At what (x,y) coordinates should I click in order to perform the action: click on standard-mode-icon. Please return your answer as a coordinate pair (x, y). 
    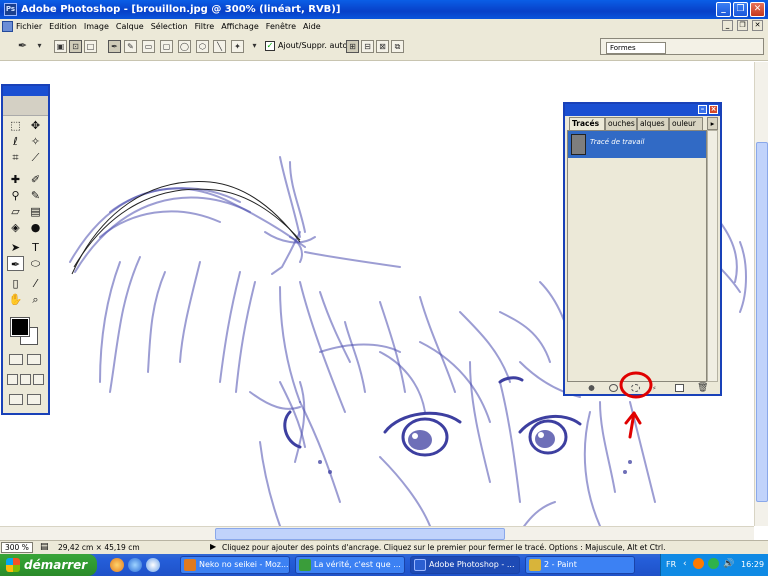
    Looking at the image, I should click on (16, 359).